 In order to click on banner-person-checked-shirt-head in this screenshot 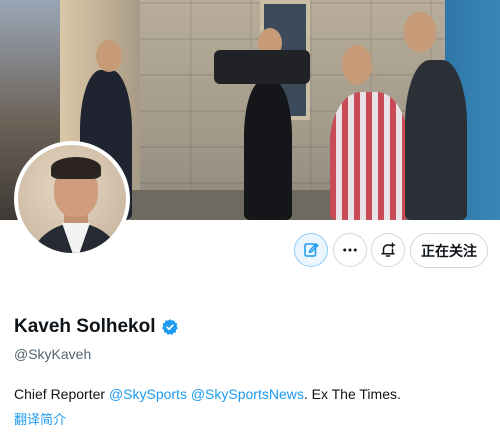, I will do `click(357, 65)`.